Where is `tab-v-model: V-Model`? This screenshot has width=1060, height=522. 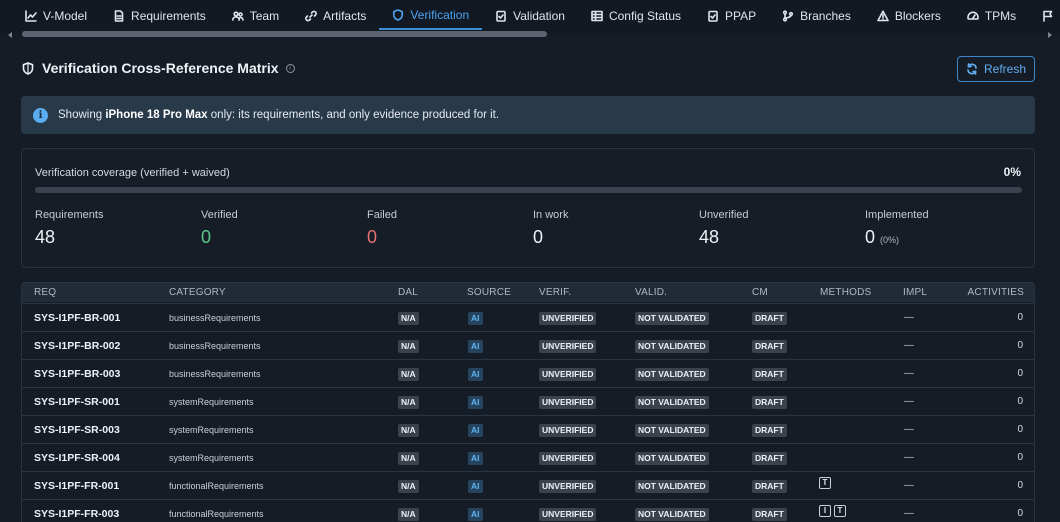 tab-v-model: V-Model is located at coordinates (56, 16).